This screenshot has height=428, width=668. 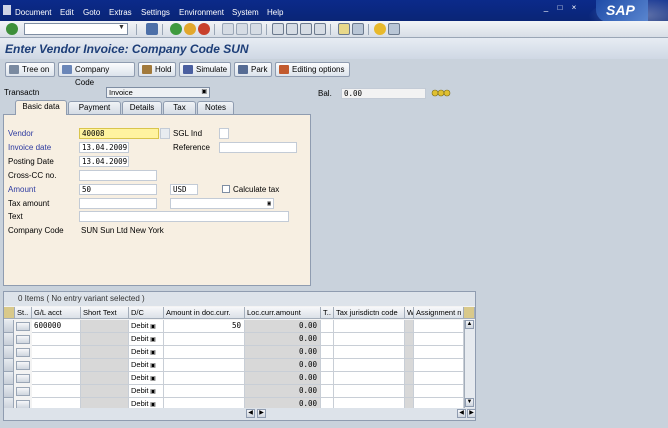 I want to click on save-icon, so click(x=152, y=29).